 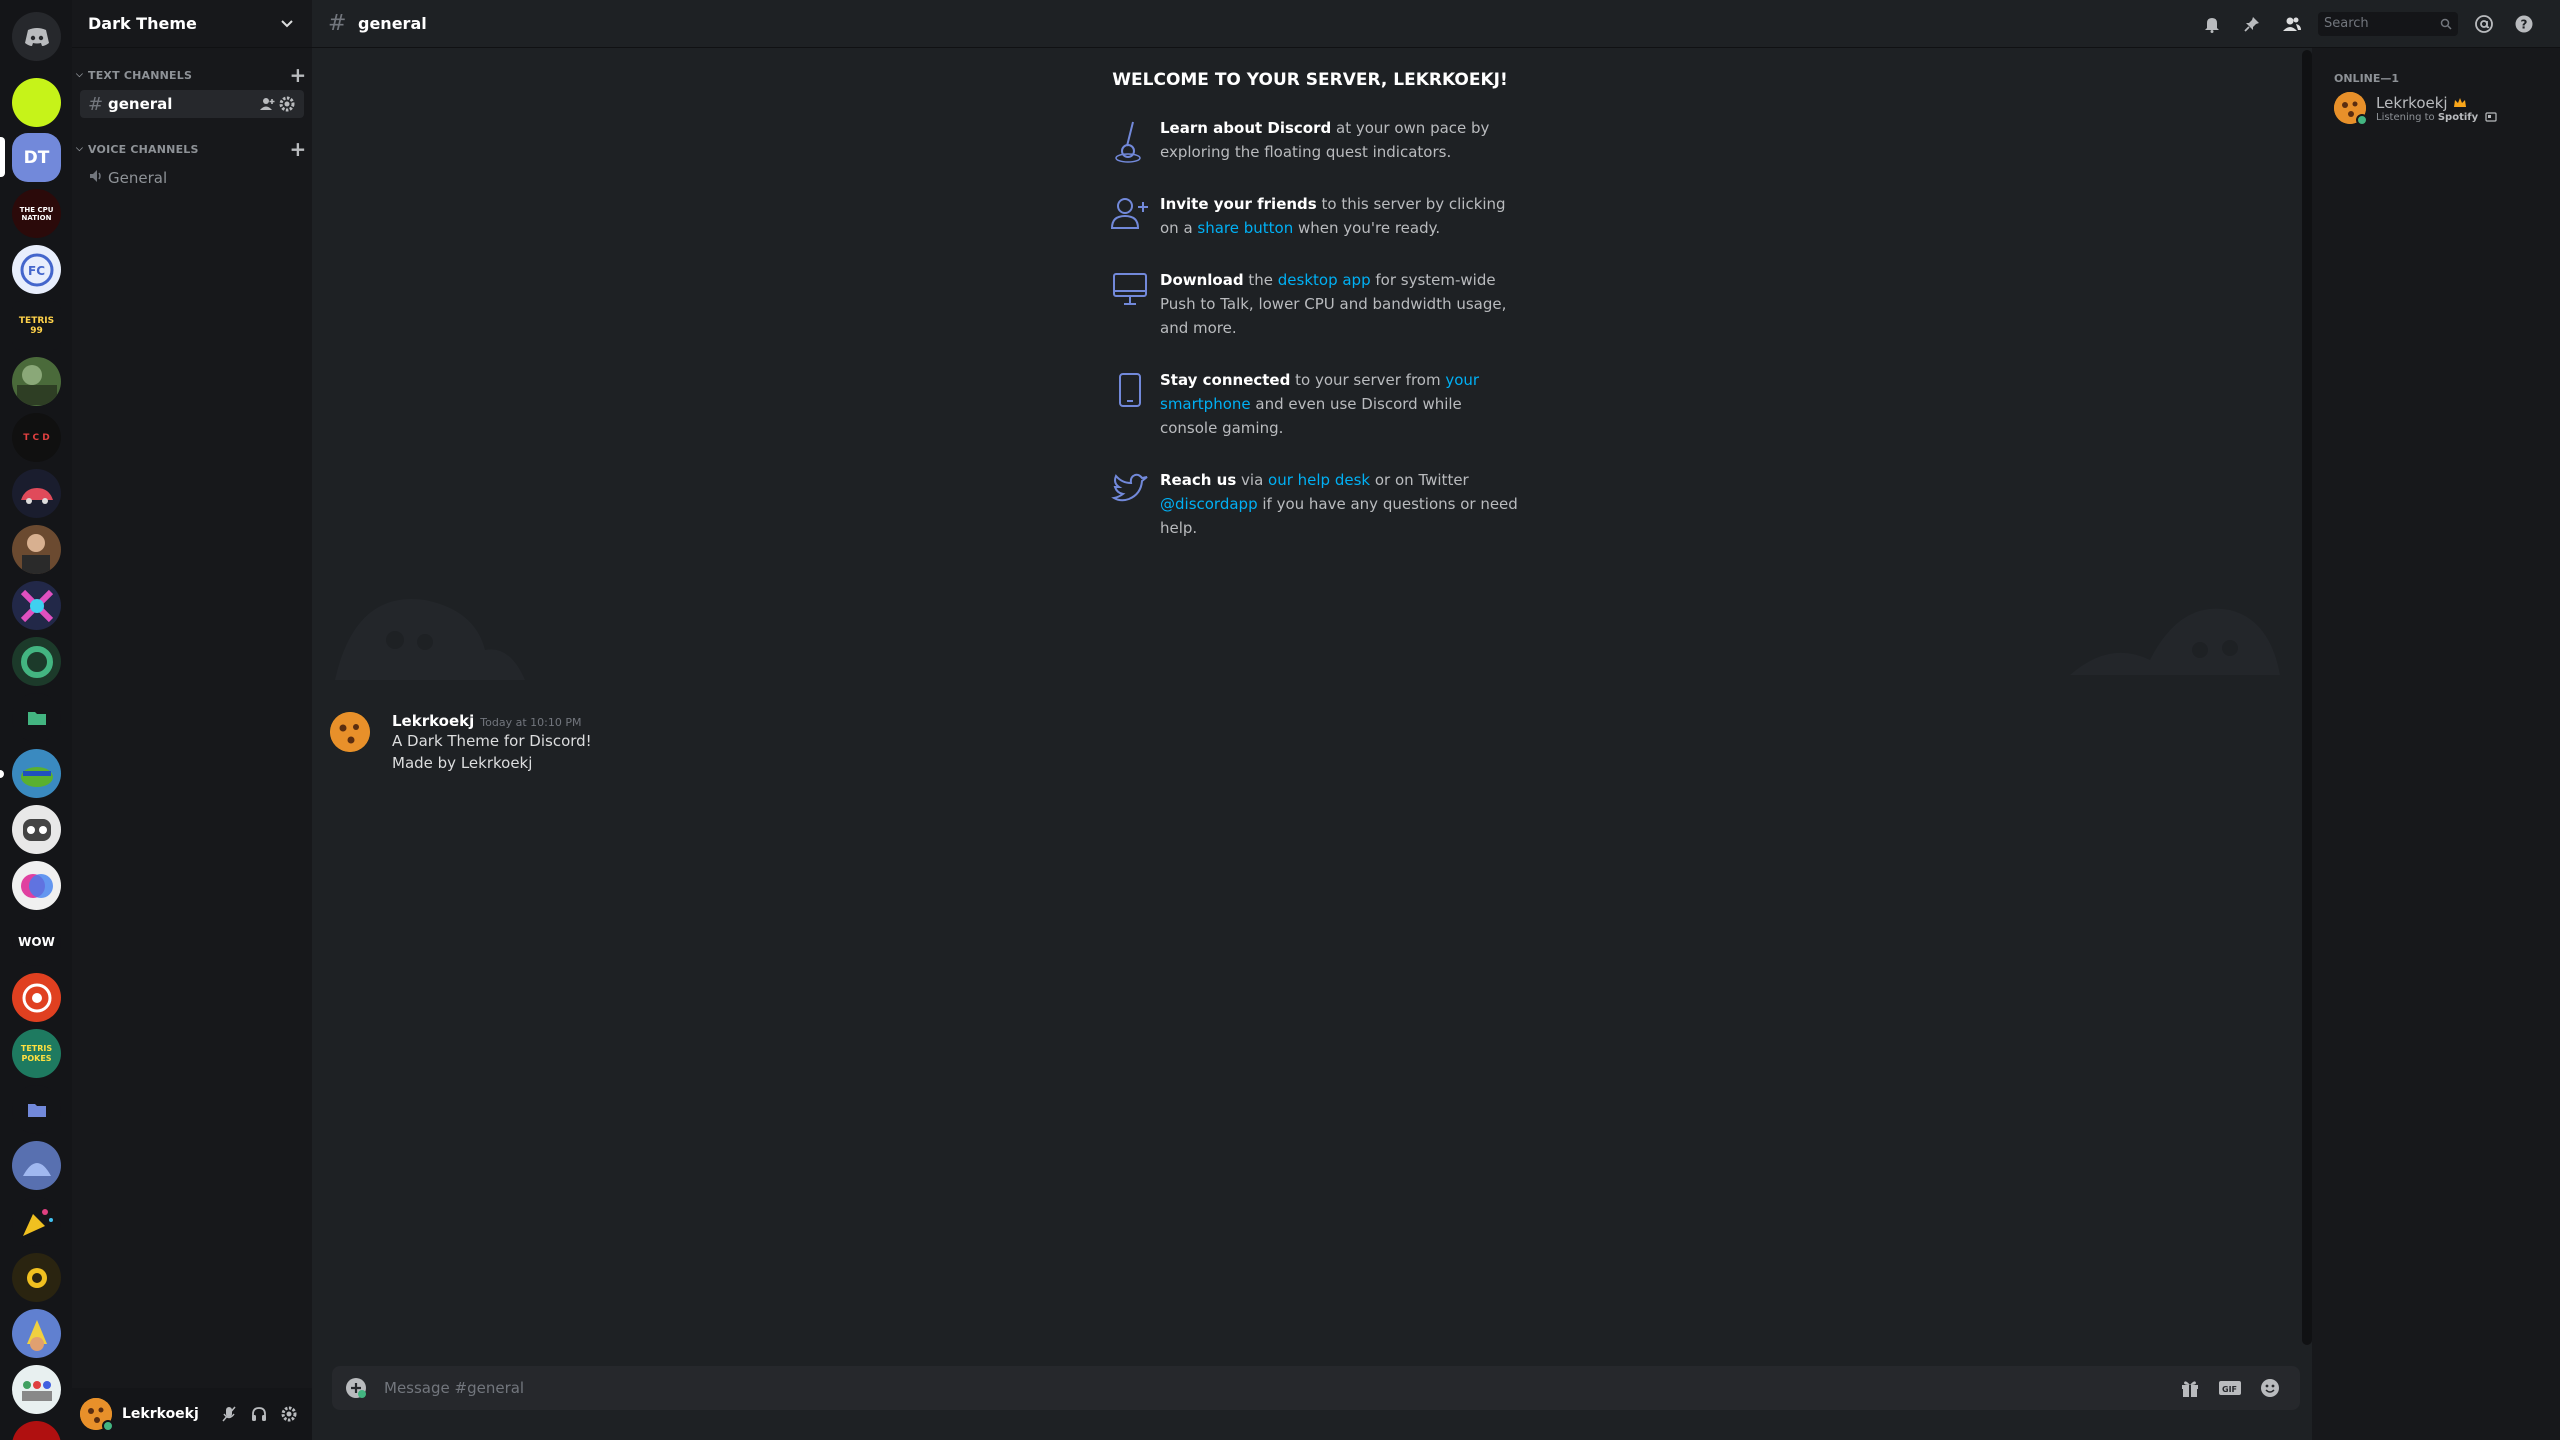 What do you see at coordinates (229, 1414) in the screenshot?
I see `mute-button` at bounding box center [229, 1414].